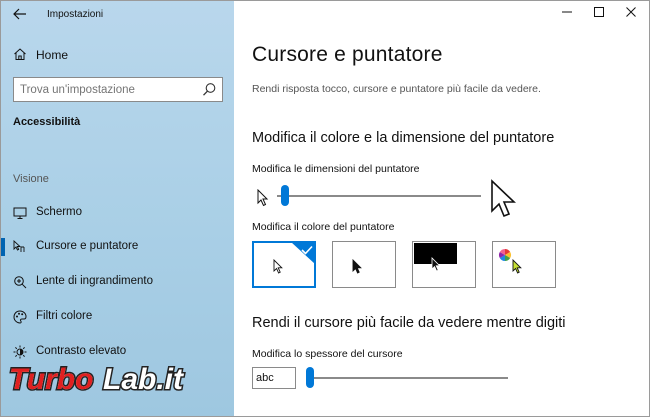 This screenshot has width=650, height=417. What do you see at coordinates (59, 212) in the screenshot?
I see `sidebar-item-label: Schermo` at bounding box center [59, 212].